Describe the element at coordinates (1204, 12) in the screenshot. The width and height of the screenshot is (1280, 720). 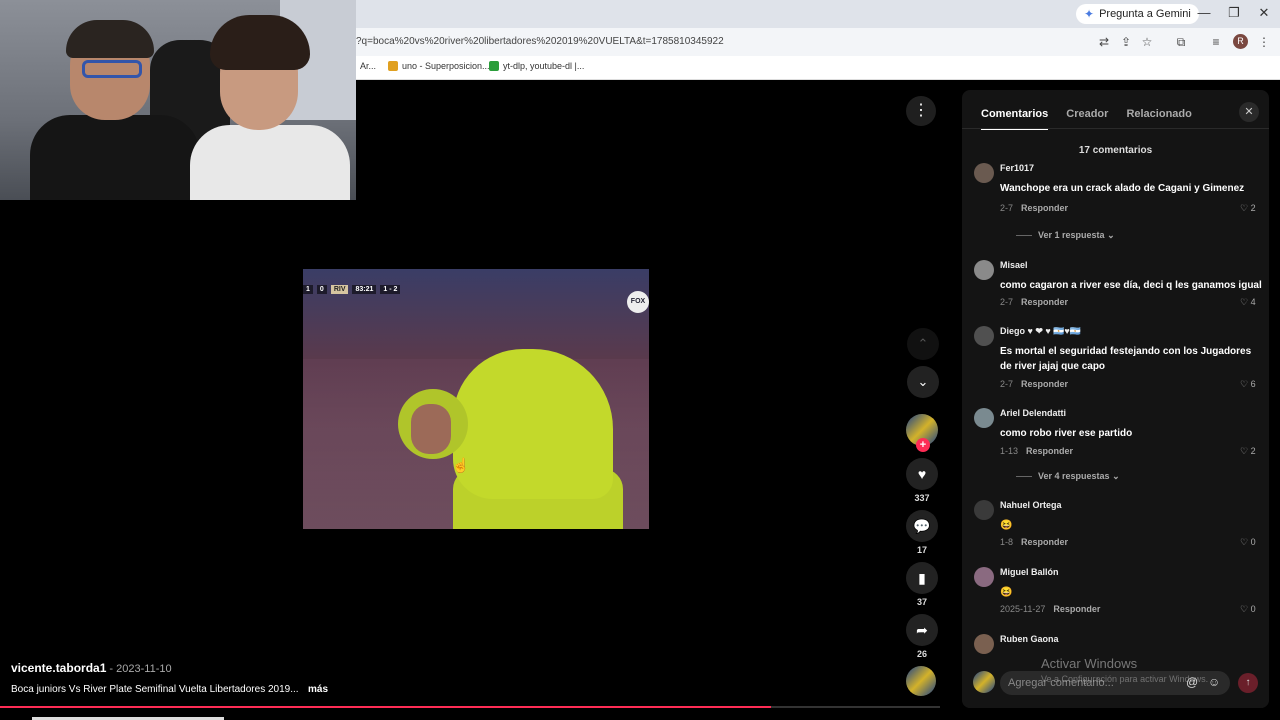
I see `minimize-icon: —` at that location.